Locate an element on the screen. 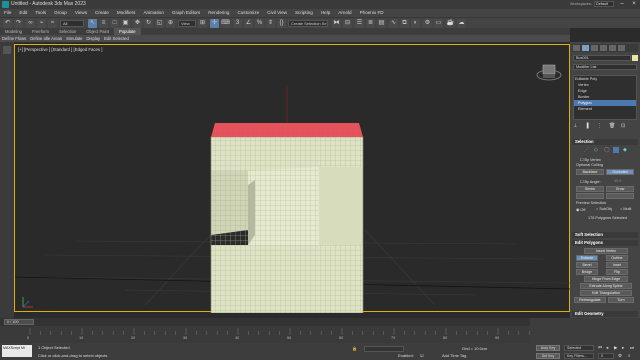 The image size is (640, 360). angle-snap-icon: ∠ is located at coordinates (248, 23).